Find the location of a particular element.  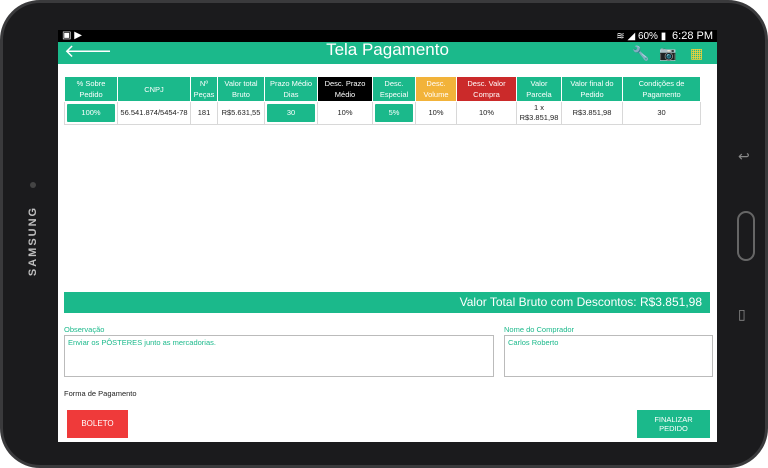

calendar-grid-icon: ▦ is located at coordinates (696, 53).